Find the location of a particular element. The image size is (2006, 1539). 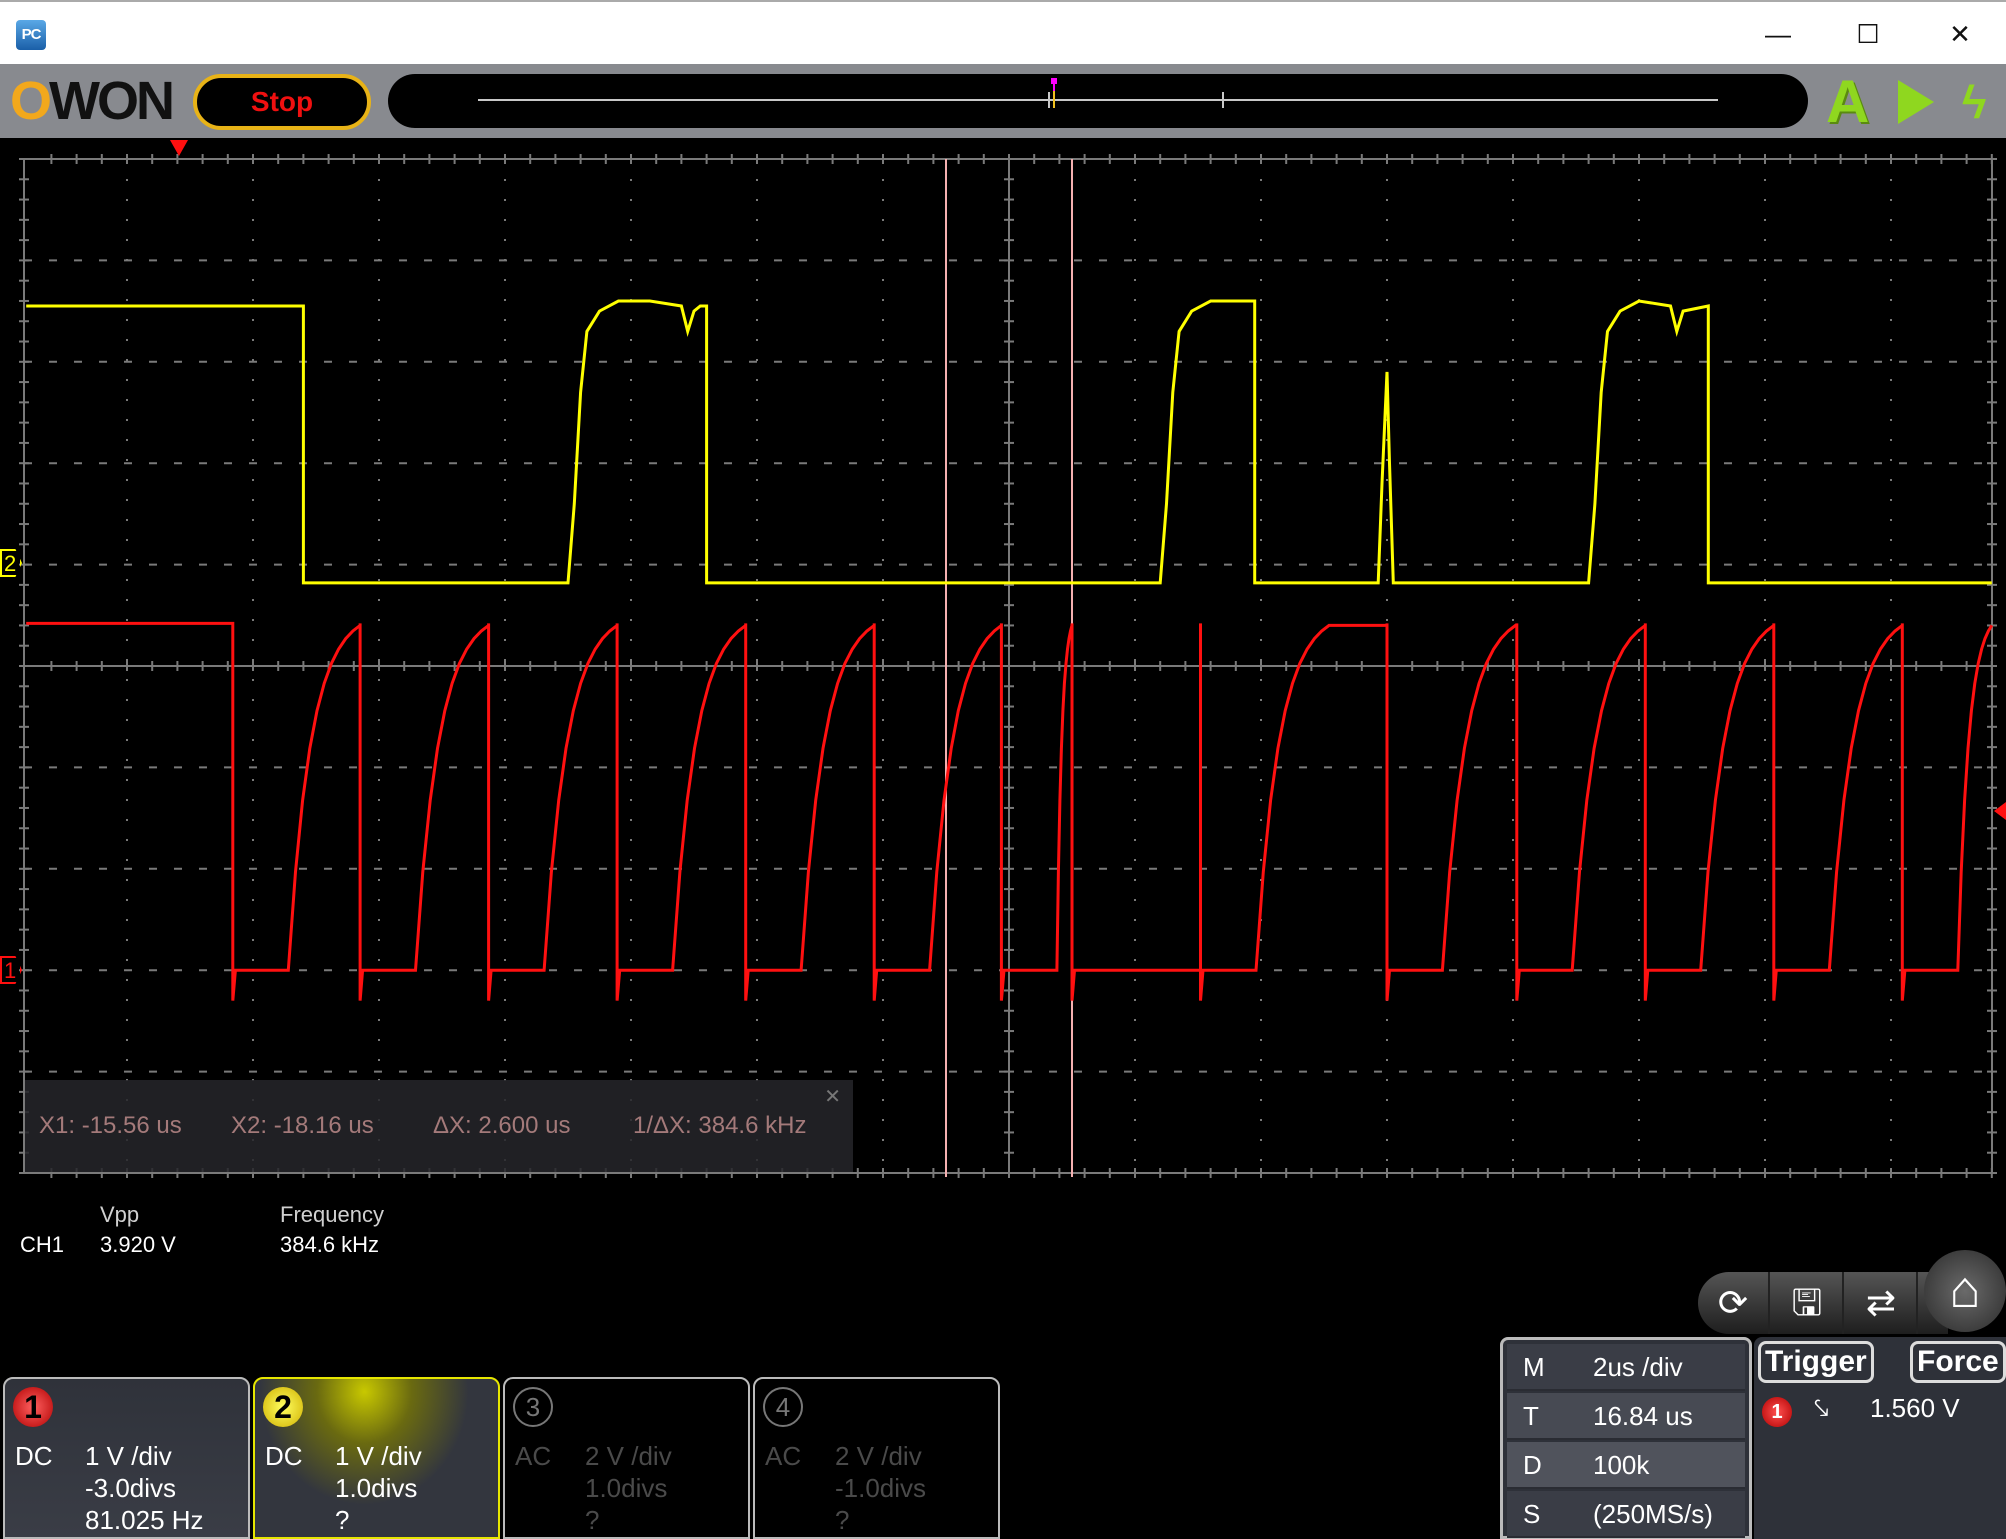

sample-rate-value: (250MS/s) is located at coordinates (1653, 1514).